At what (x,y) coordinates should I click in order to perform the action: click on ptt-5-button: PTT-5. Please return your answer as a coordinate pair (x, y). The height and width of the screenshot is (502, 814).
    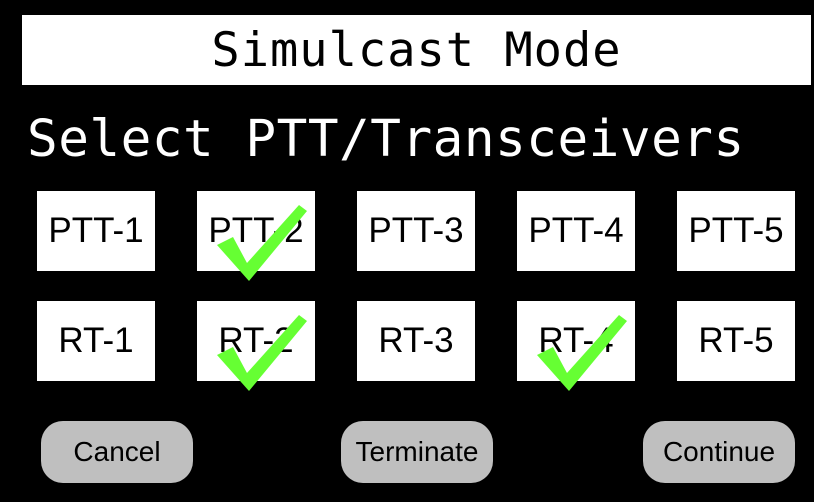
    Looking at the image, I should click on (736, 231).